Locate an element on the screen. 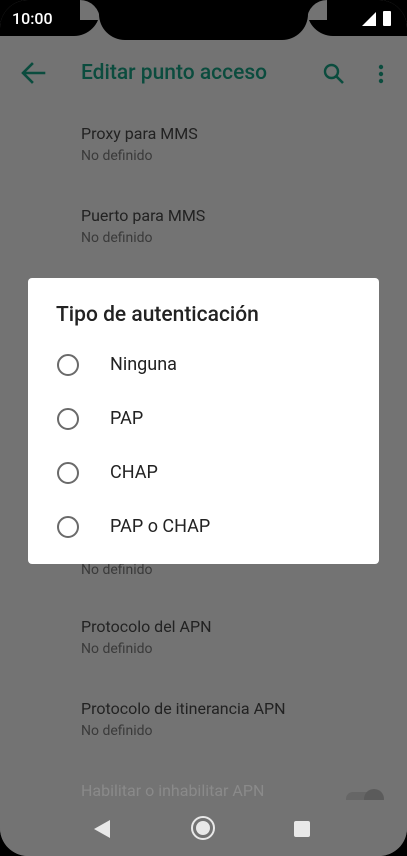 Image resolution: width=407 pixels, height=856 pixels. radio-option-pap-o-chap: PAP o CHAP is located at coordinates (203, 527).